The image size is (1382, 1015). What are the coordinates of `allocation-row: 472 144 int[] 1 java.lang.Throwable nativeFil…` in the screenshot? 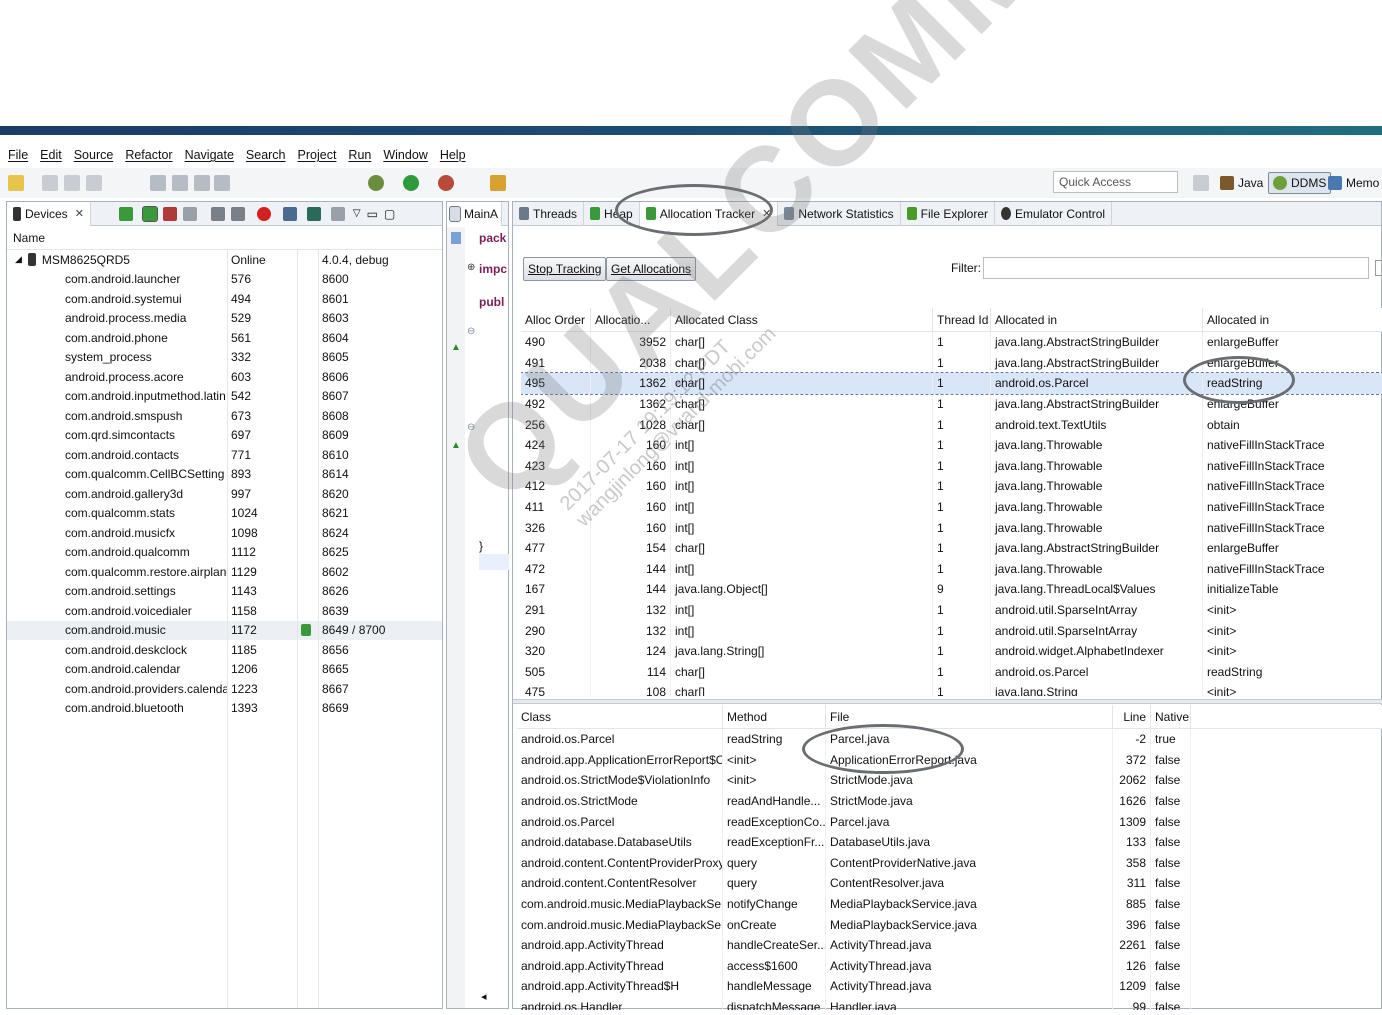 It's located at (951, 569).